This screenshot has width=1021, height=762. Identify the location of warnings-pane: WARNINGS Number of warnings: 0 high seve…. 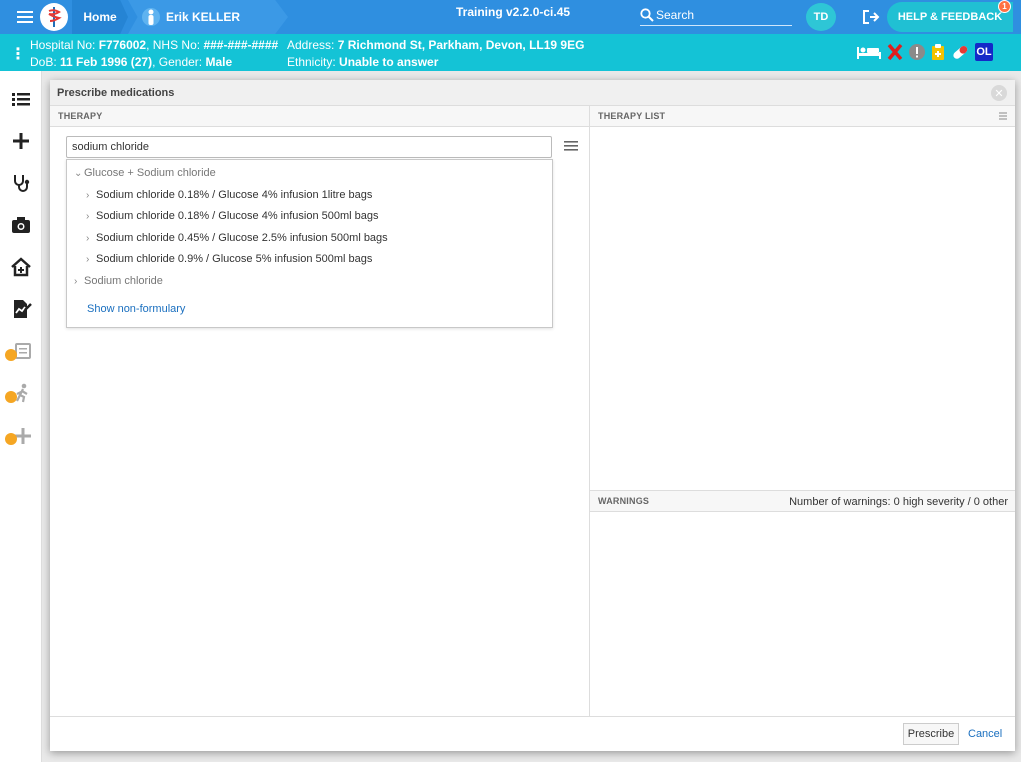
(802, 603).